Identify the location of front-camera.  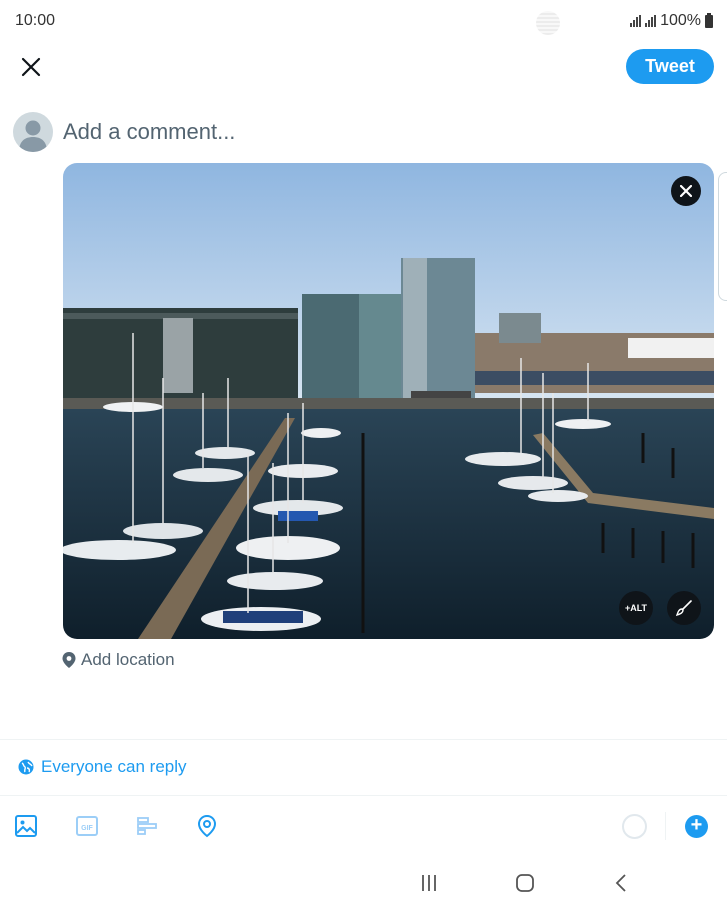
(548, 23).